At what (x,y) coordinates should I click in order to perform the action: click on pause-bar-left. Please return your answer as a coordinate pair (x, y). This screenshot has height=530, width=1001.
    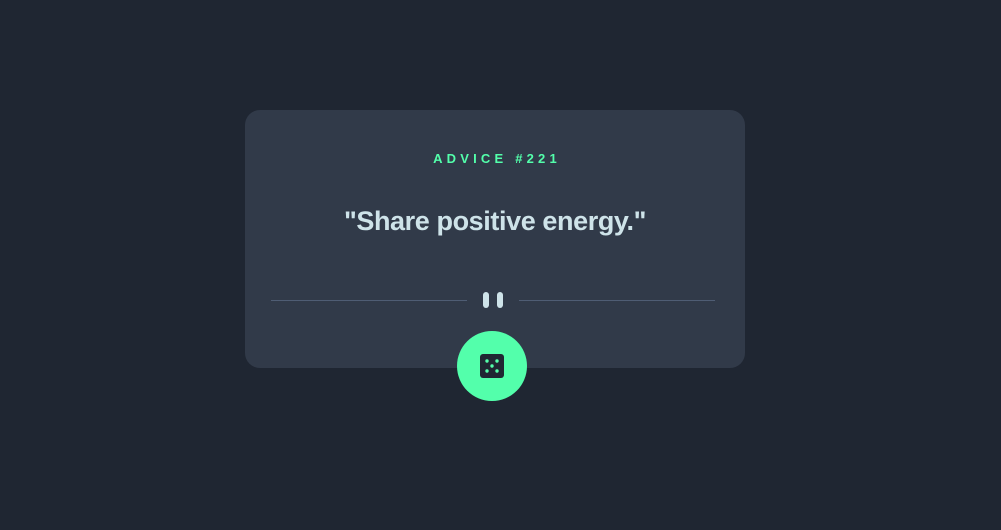
    Looking at the image, I should click on (486, 300).